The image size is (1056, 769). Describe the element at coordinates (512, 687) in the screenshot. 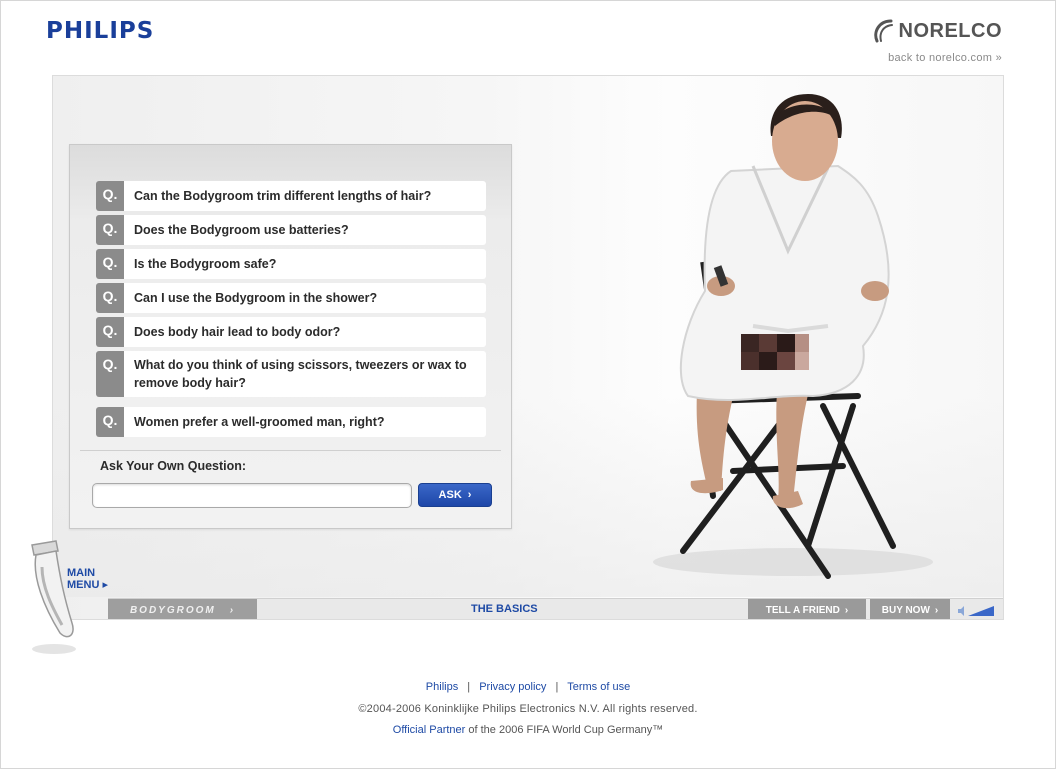

I see `privacy-policy-link: Privacy policy` at that location.